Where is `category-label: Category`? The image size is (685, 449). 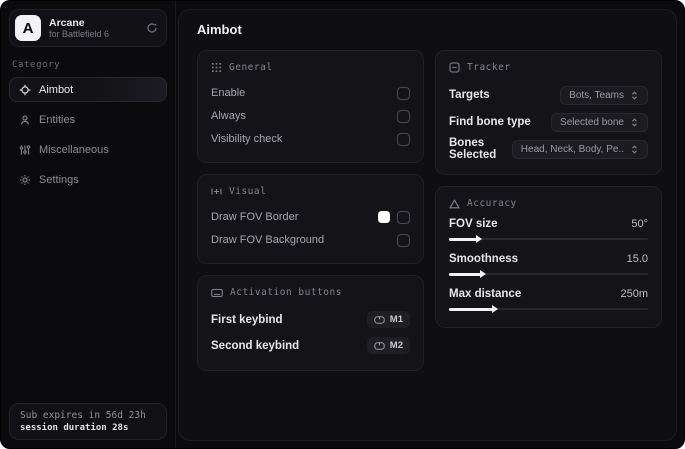 category-label: Category is located at coordinates (36, 65).